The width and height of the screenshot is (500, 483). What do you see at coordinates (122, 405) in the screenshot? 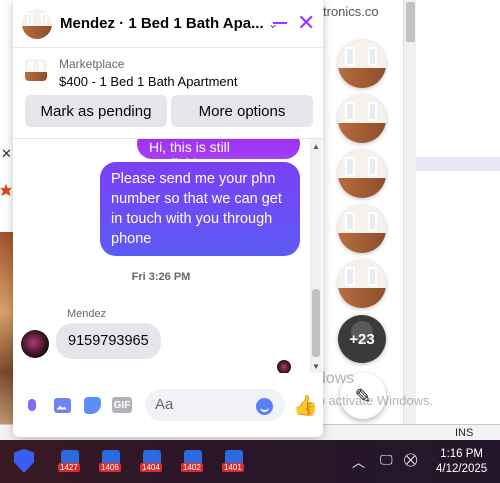
I see `gif-icon: GIF` at bounding box center [122, 405].